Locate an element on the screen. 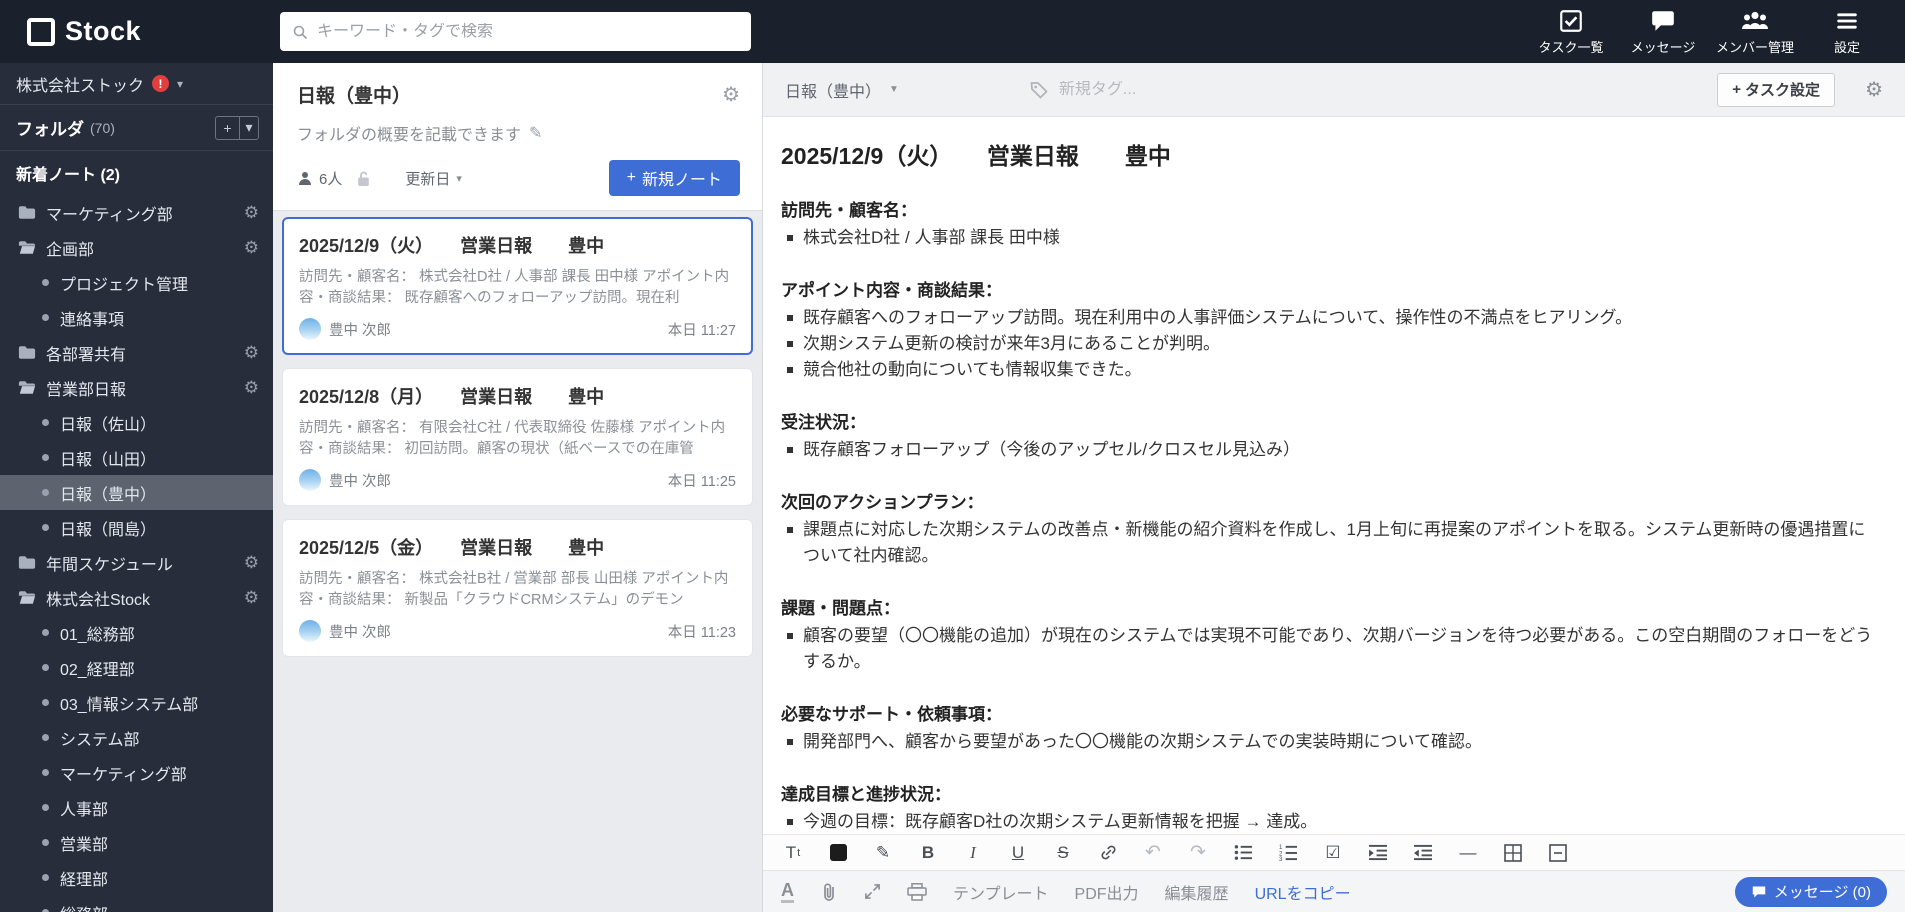  new-note-button: + 新規ノート is located at coordinates (674, 178).